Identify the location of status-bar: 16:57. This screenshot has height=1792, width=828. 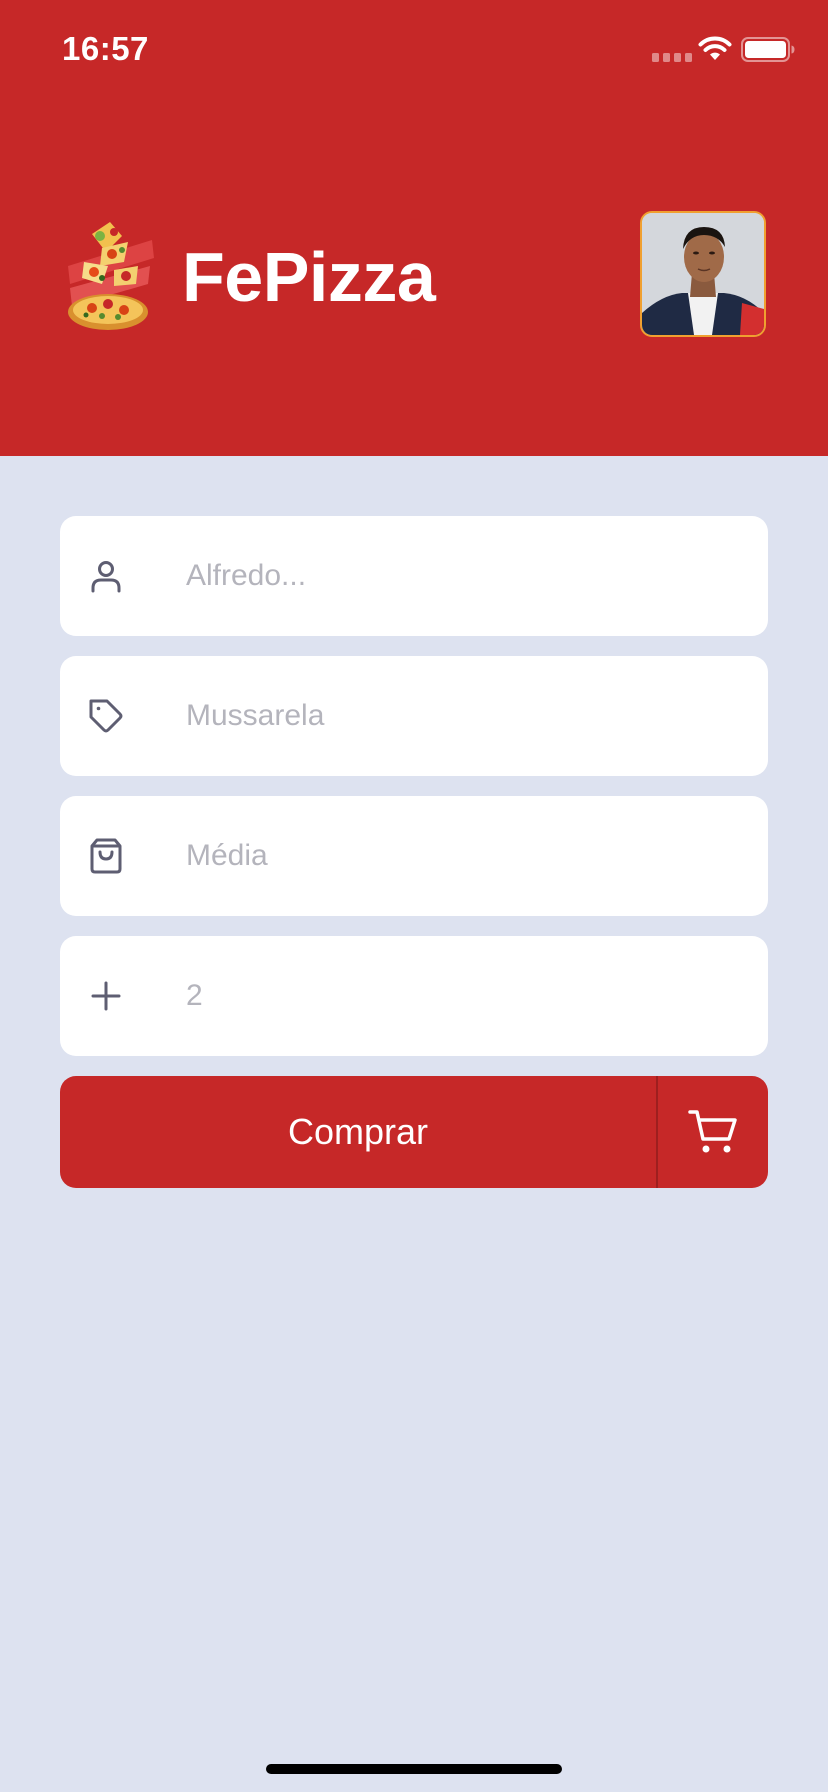
(414, 50).